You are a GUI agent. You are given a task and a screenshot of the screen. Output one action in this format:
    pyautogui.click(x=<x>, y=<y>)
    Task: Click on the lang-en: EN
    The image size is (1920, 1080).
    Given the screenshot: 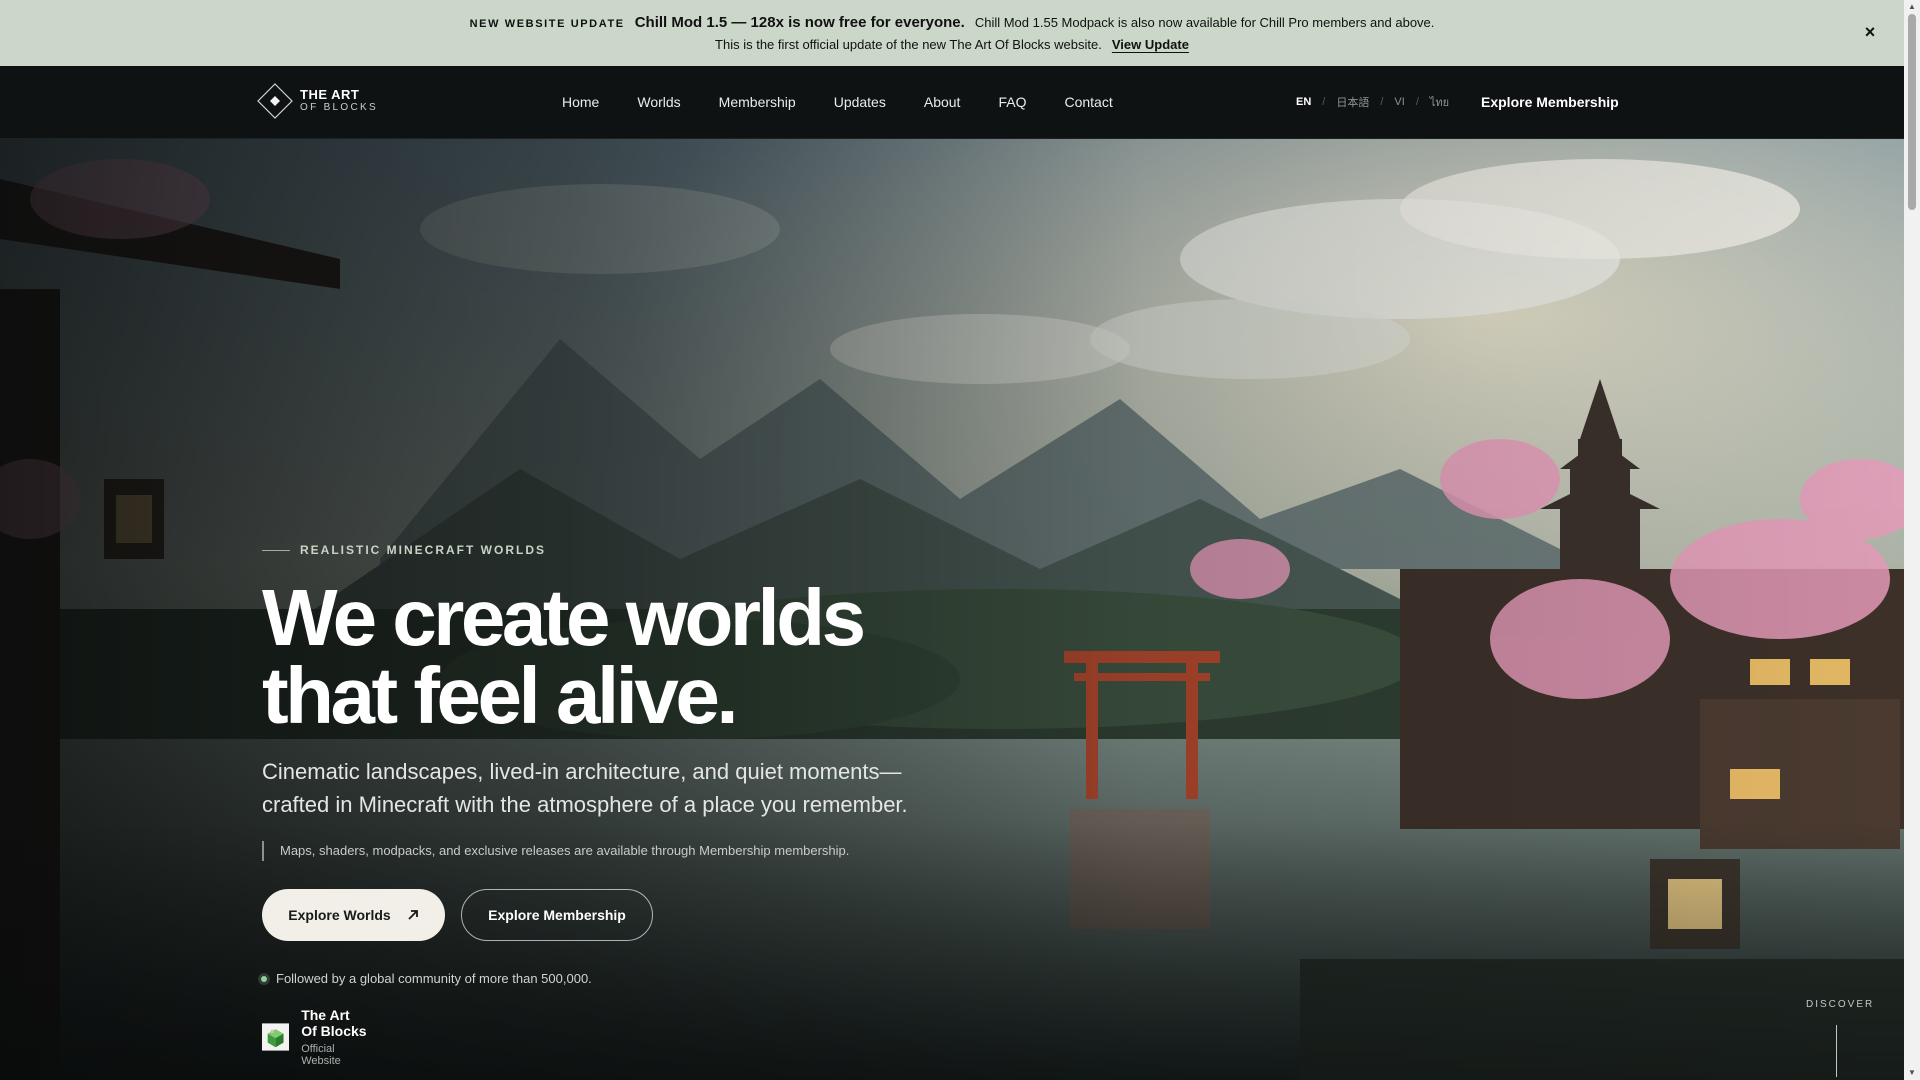 What is the action you would take?
    pyautogui.click(x=1303, y=102)
    